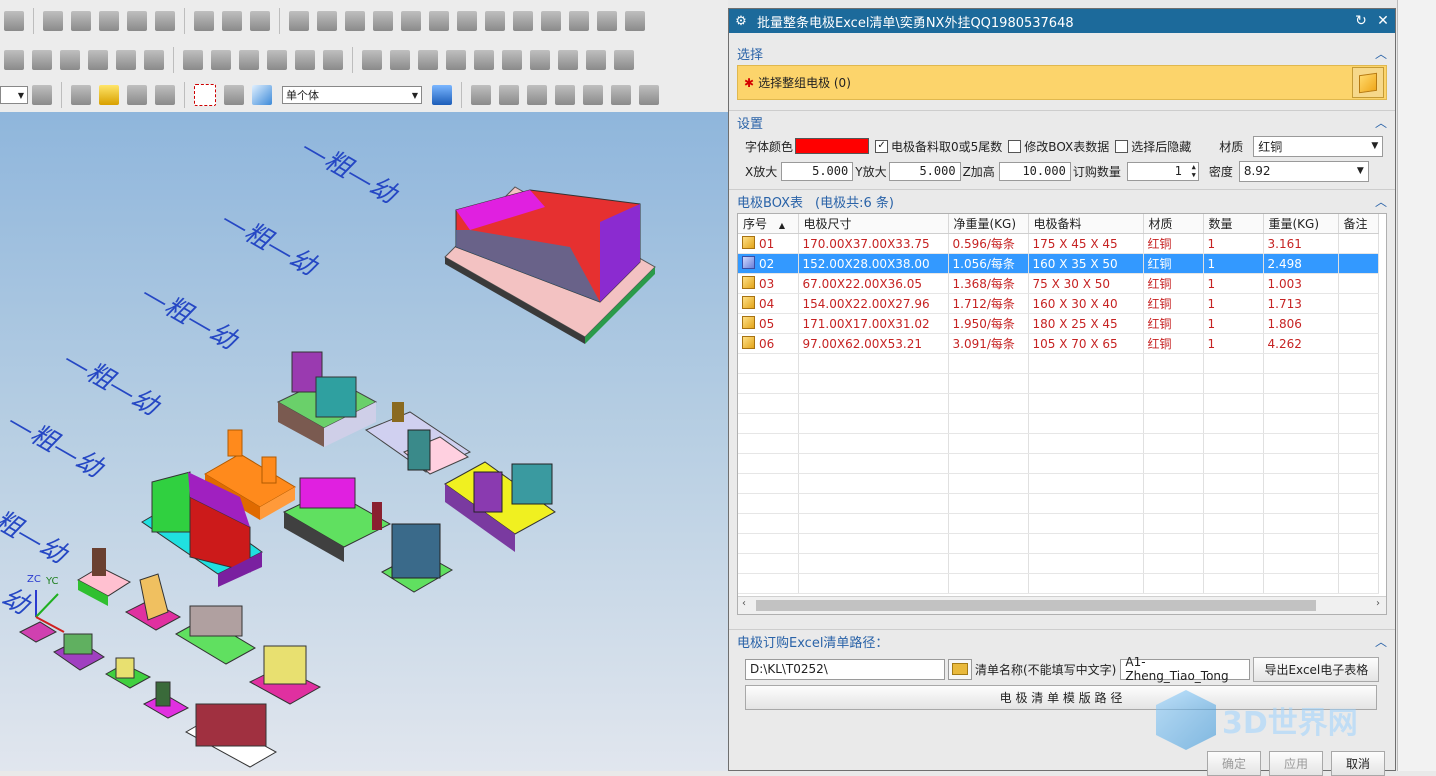 The height and width of the screenshot is (776, 1436). What do you see at coordinates (1303, 171) in the screenshot?
I see `density-select: 8.92 ▼` at bounding box center [1303, 171].